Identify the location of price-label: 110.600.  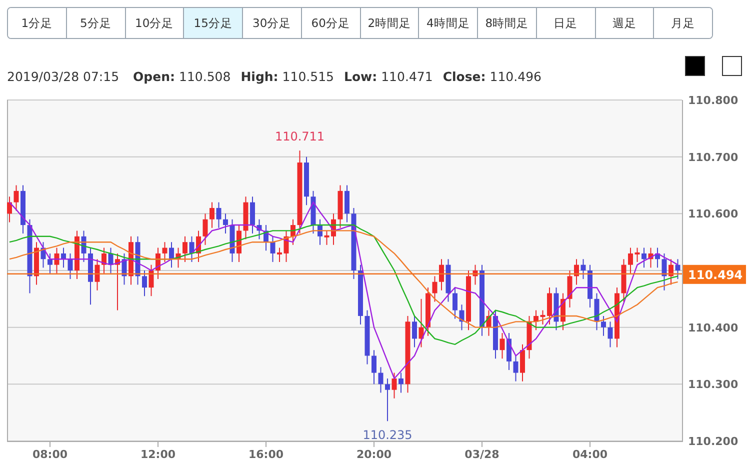
(713, 214).